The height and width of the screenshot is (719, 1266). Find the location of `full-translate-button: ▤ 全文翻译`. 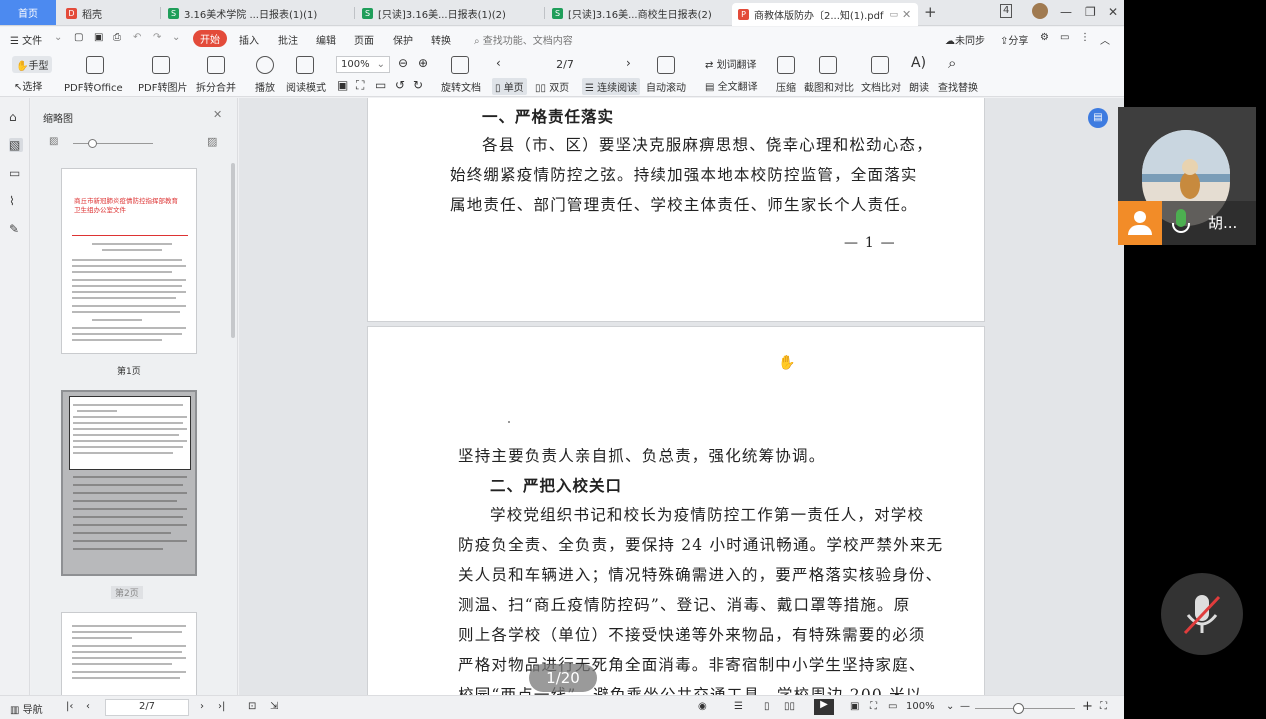

full-translate-button: ▤ 全文翻译 is located at coordinates (731, 85).